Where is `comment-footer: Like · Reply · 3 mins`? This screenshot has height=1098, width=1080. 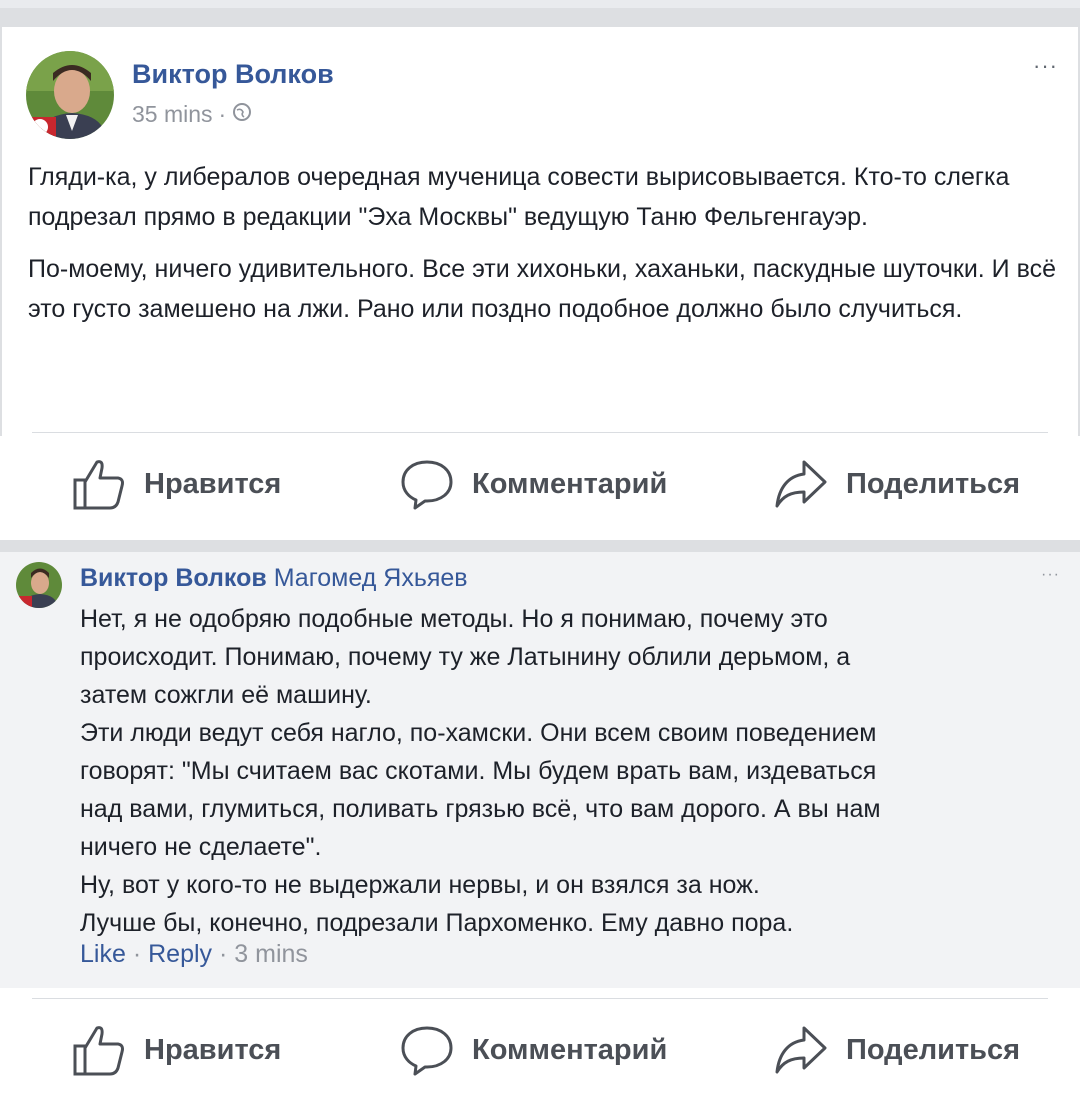
comment-footer: Like · Reply · 3 mins is located at coordinates (194, 954).